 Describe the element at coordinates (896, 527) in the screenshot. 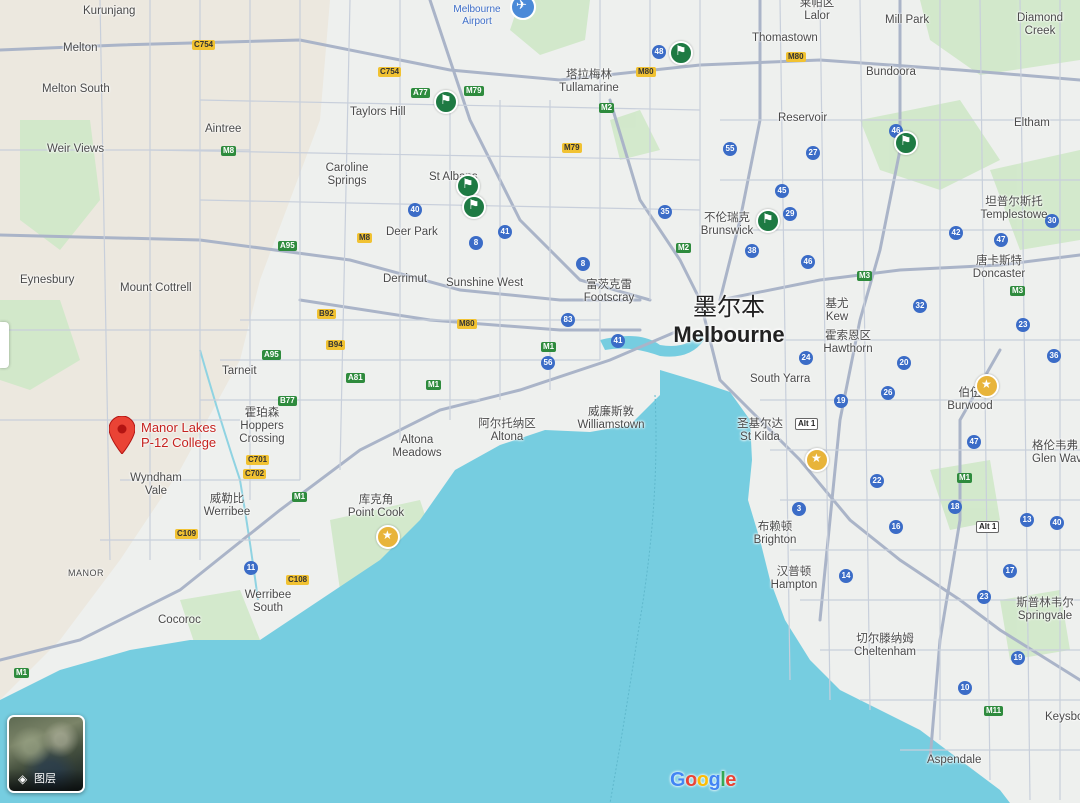

I see `road-shield: 16` at that location.